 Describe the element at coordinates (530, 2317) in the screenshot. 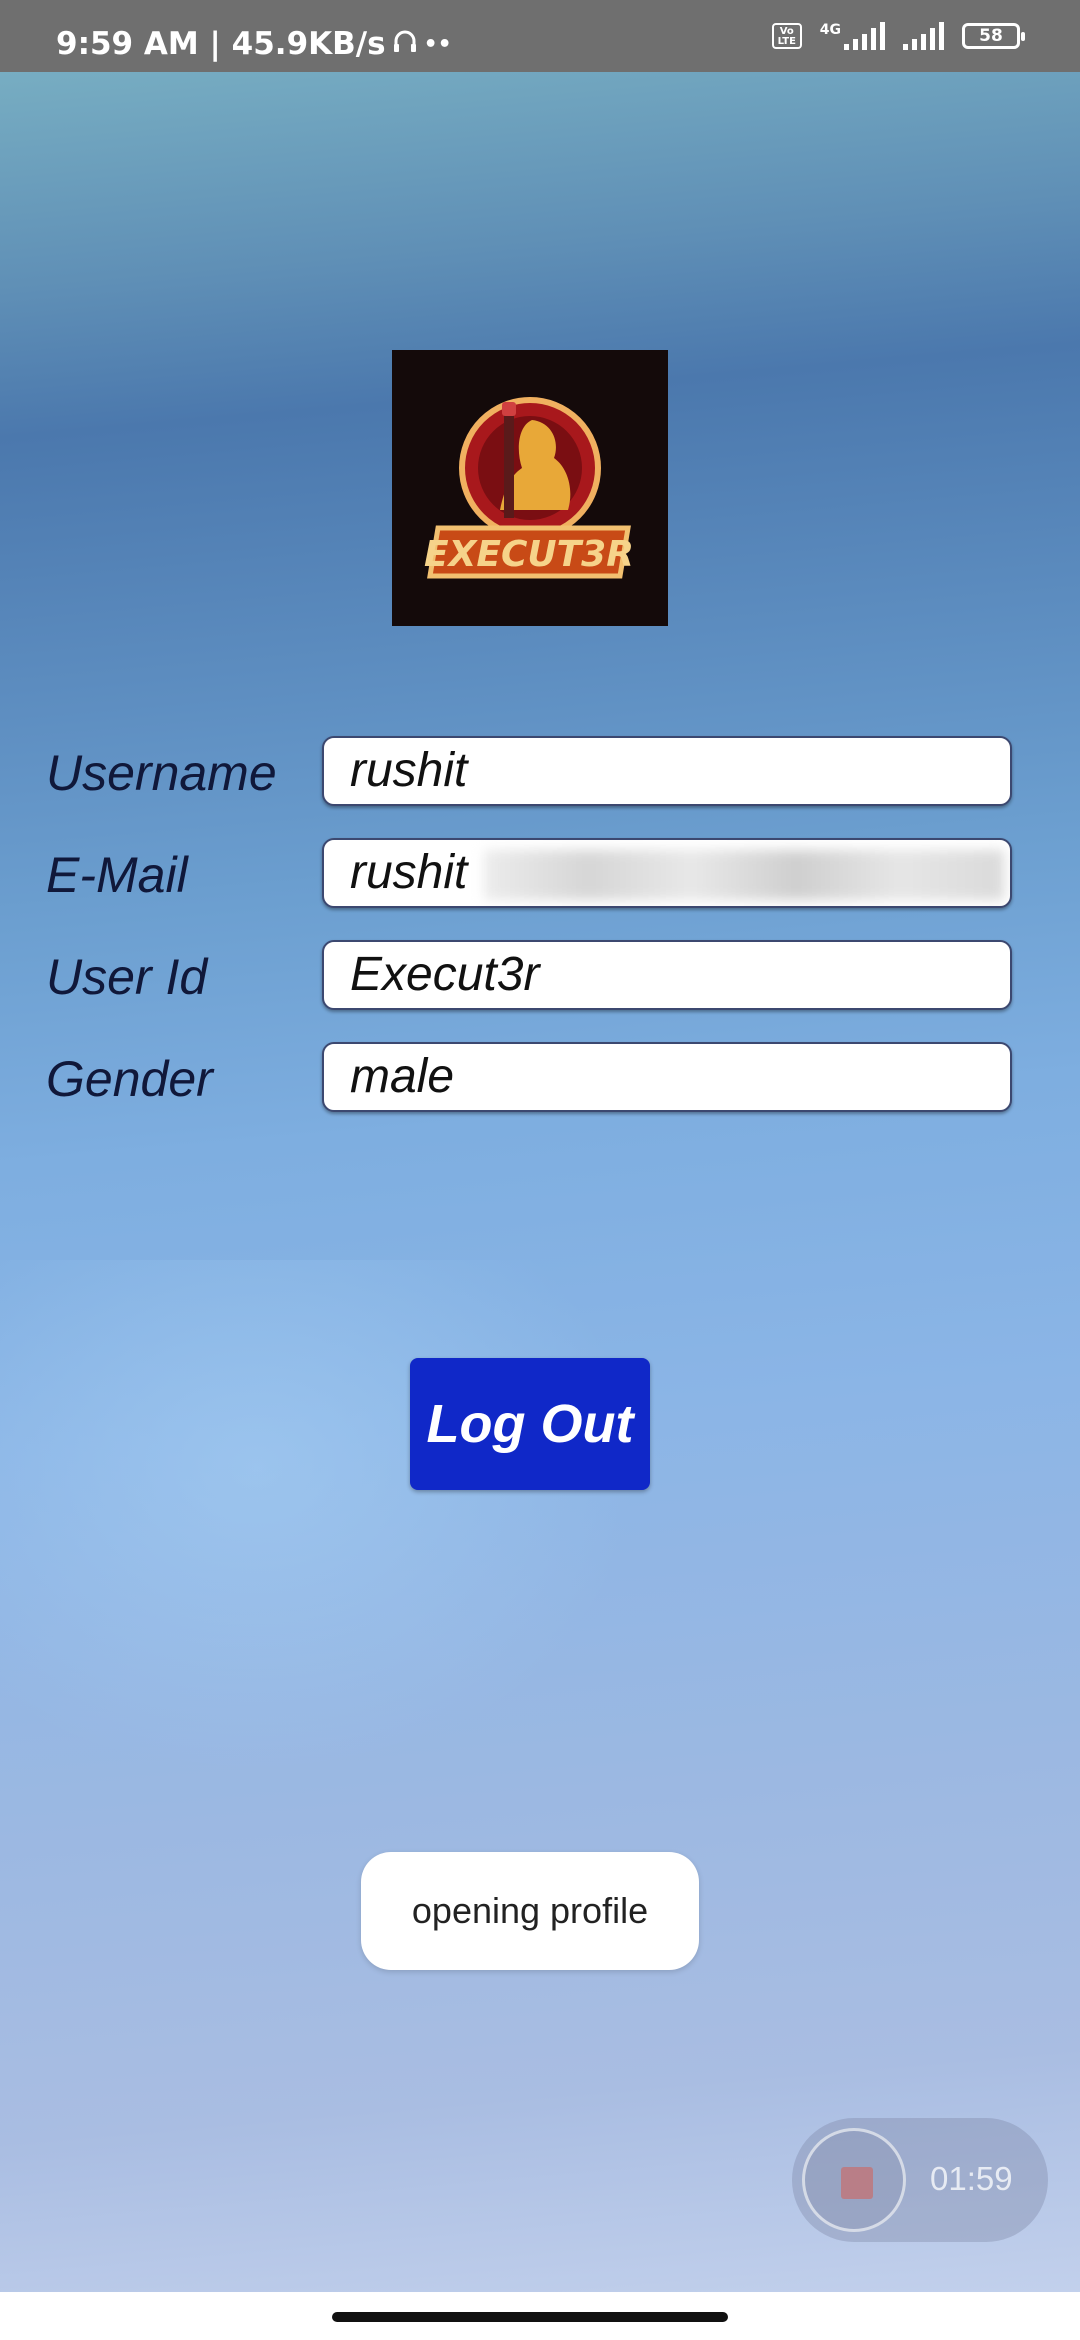

I see `home-gesture-handle` at that location.